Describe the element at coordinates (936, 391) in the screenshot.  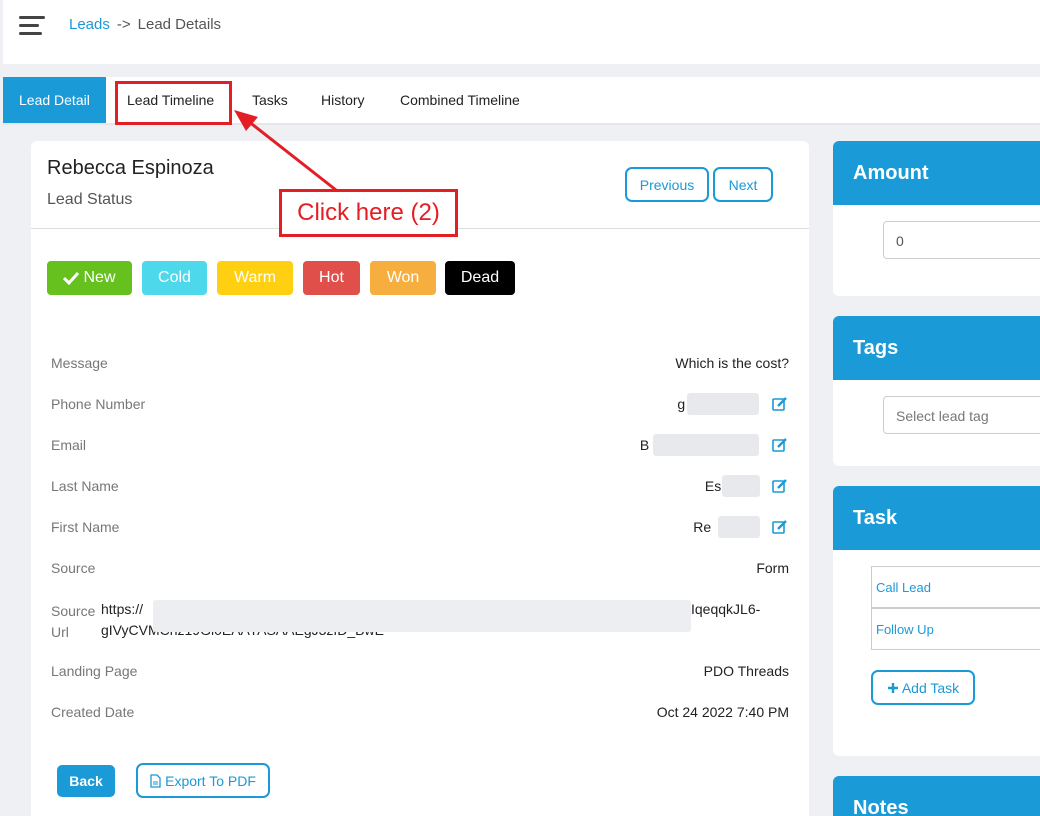
I see `tags-card: Tags Select lead tag` at that location.